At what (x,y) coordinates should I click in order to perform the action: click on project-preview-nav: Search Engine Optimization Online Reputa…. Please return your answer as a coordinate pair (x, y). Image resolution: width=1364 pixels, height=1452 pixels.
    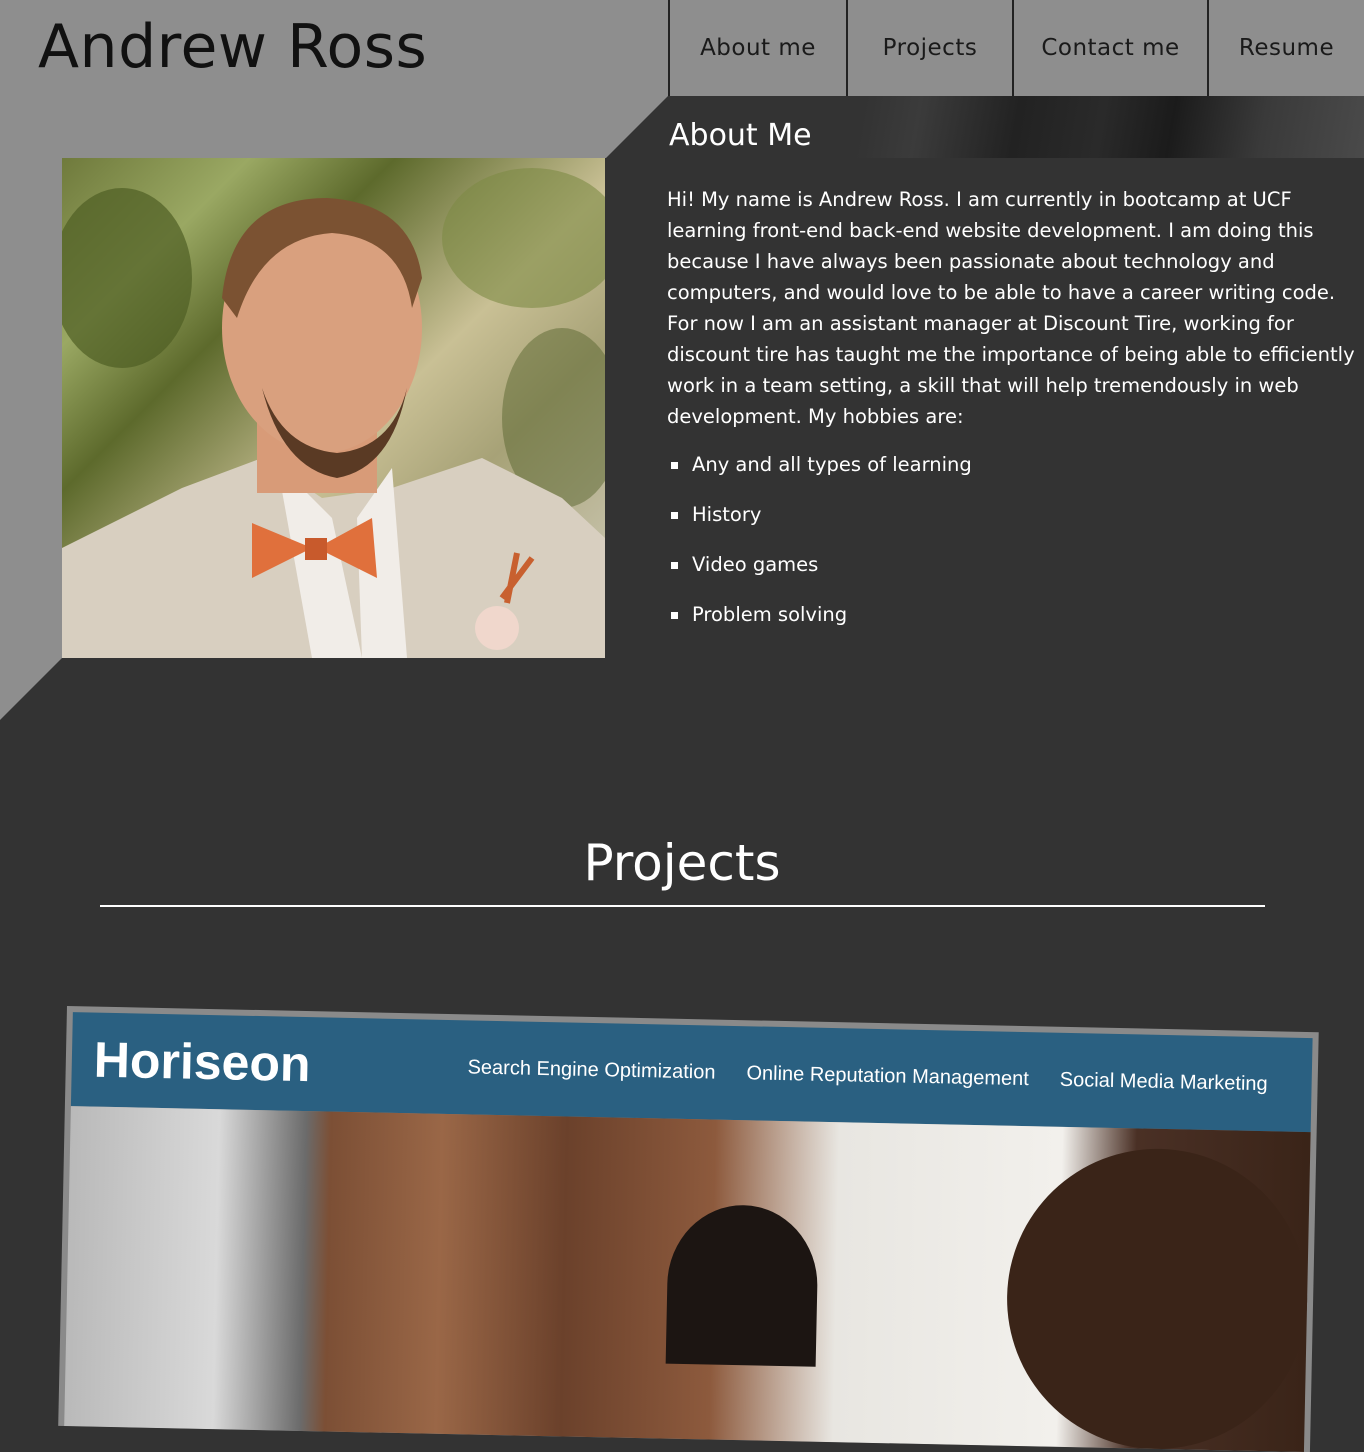
    Looking at the image, I should click on (867, 1076).